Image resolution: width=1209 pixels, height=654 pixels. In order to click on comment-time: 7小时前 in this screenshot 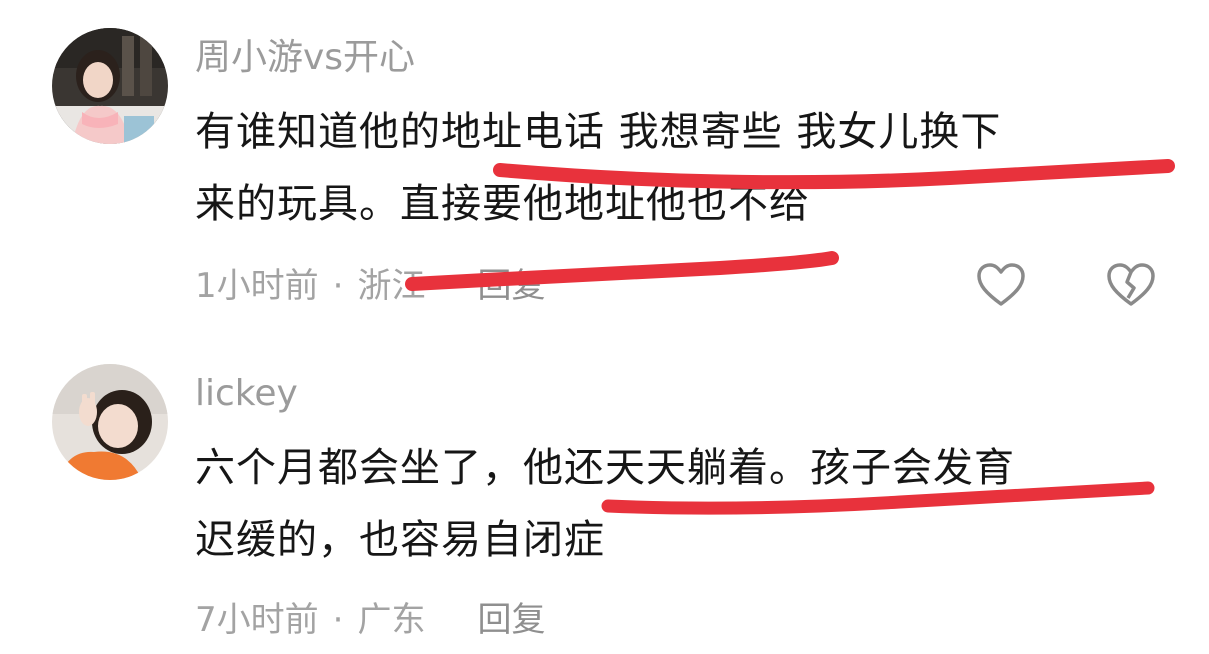, I will do `click(257, 620)`.